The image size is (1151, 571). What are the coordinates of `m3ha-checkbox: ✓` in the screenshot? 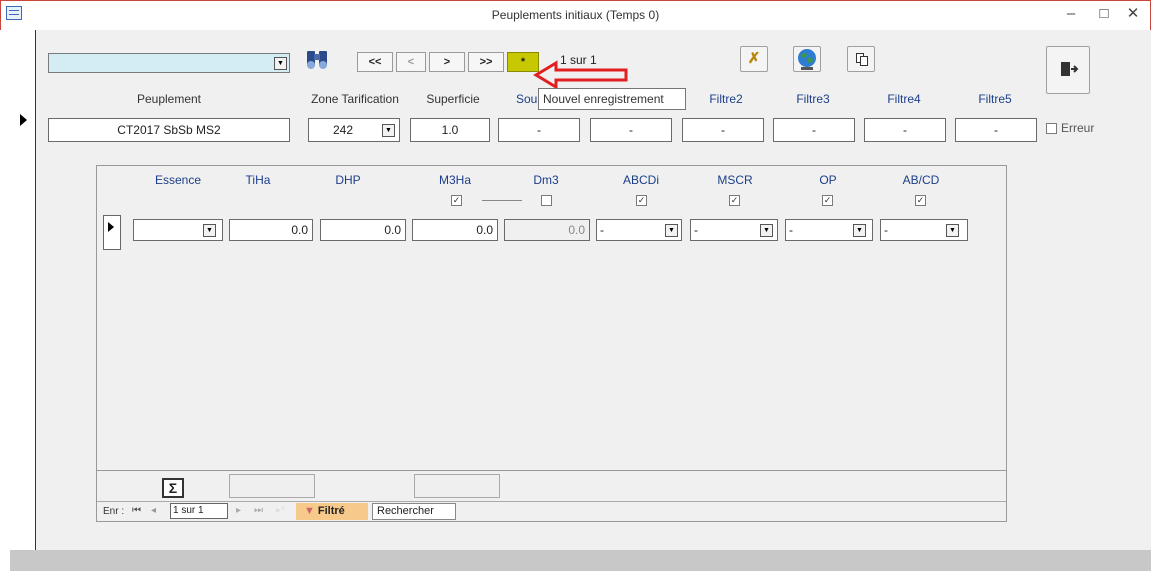 It's located at (456, 200).